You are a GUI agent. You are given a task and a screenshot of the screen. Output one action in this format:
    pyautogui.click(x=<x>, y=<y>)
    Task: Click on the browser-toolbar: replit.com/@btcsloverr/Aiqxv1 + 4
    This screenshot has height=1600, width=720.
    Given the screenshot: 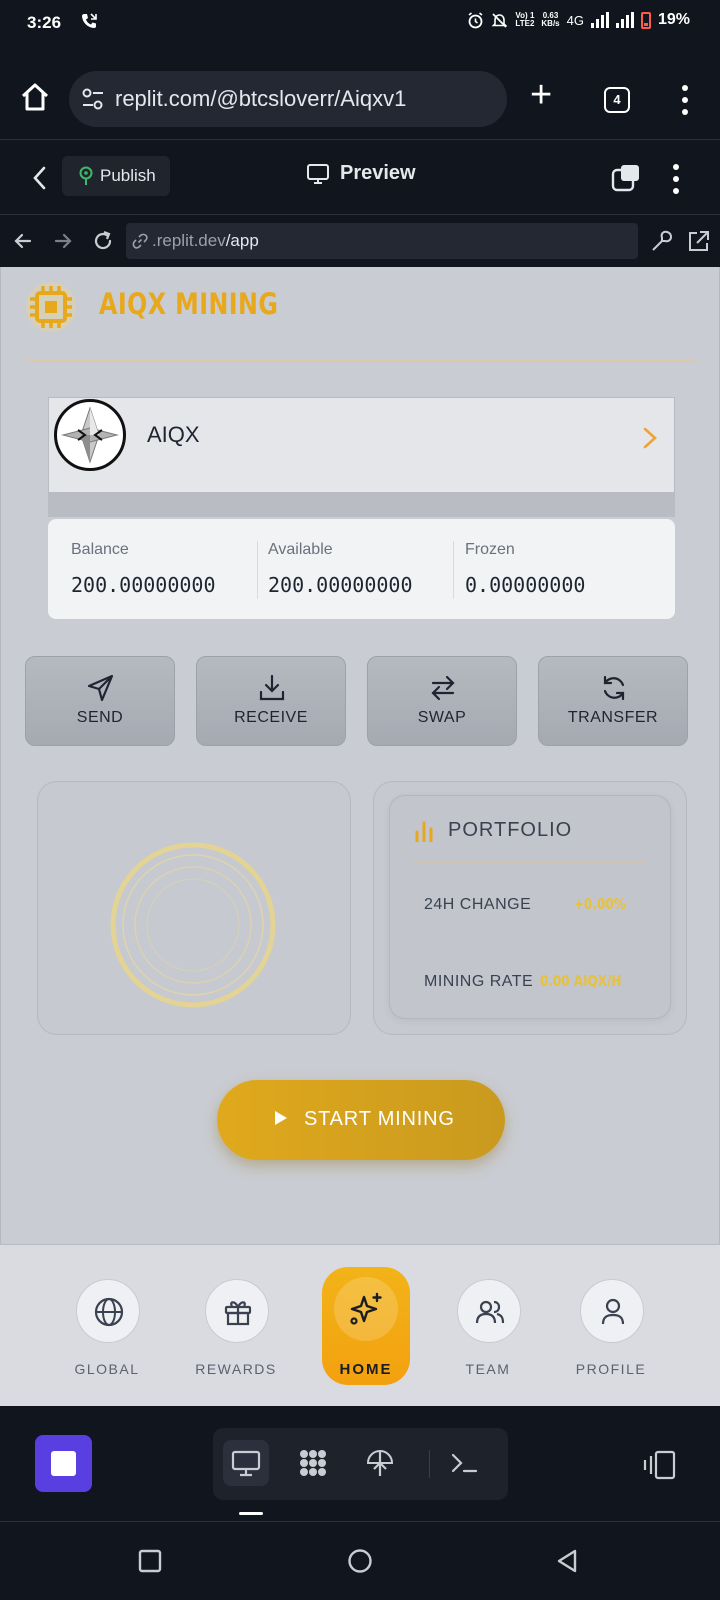 What is the action you would take?
    pyautogui.click(x=360, y=93)
    